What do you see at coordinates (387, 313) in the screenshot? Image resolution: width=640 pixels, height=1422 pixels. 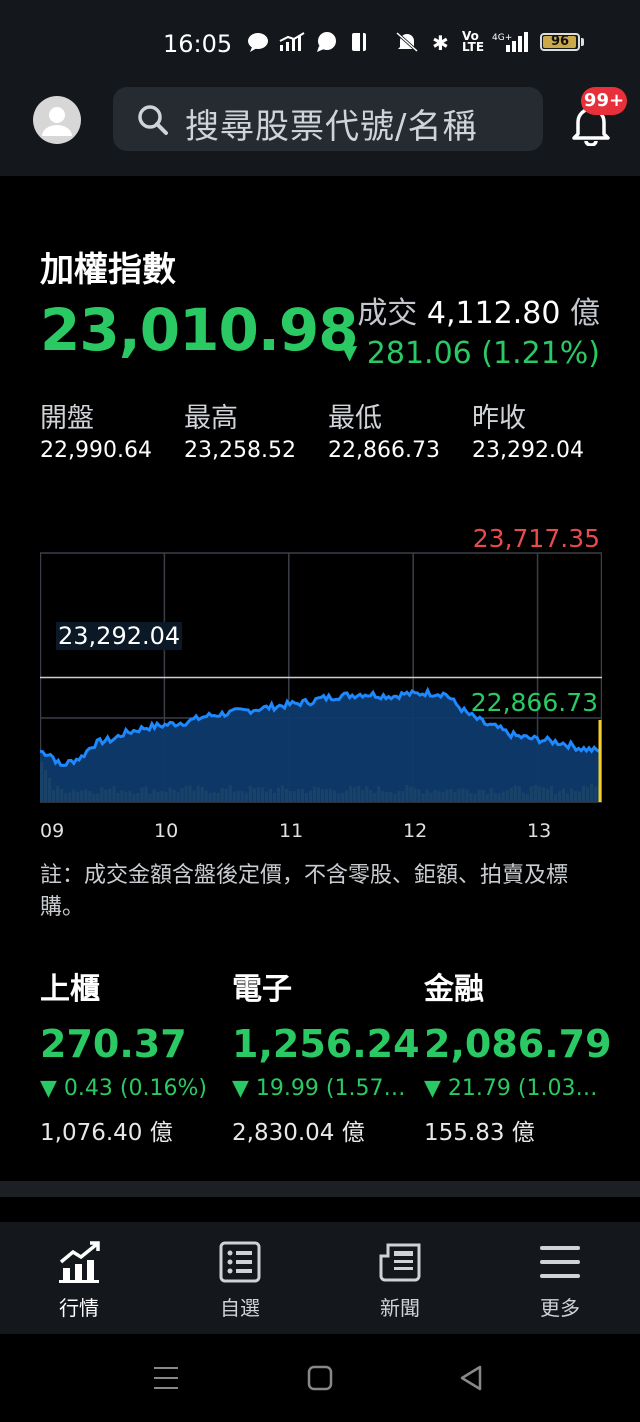 I see `volume-label: 成交` at bounding box center [387, 313].